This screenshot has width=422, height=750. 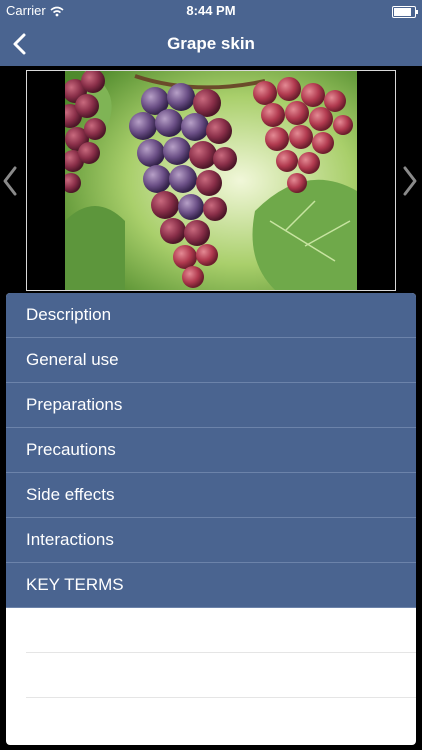 What do you see at coordinates (211, 315) in the screenshot?
I see `menu-item-description: Description` at bounding box center [211, 315].